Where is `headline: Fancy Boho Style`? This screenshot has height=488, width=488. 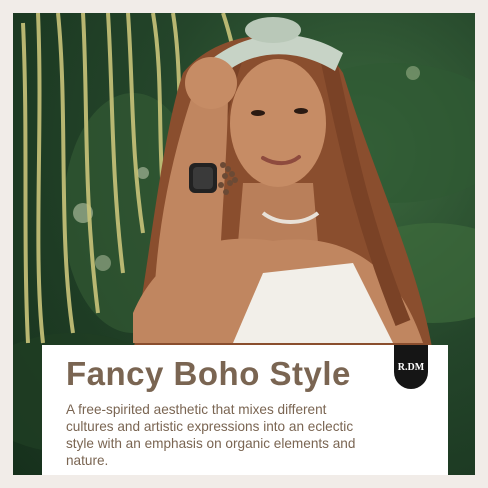
headline: Fancy Boho Style is located at coordinates (208, 373).